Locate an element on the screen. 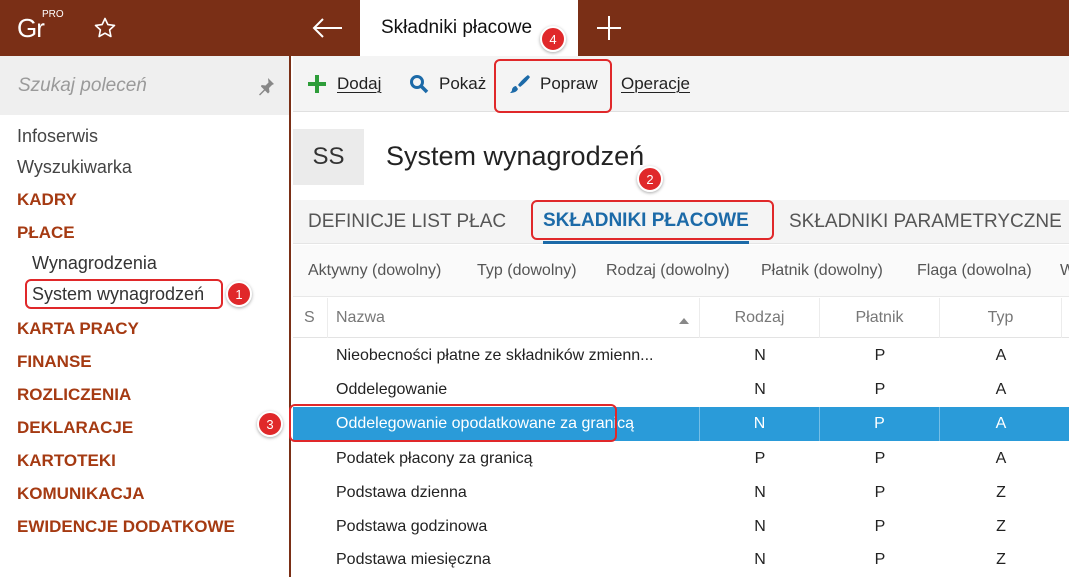 This screenshot has width=1069, height=577. edit-button-label: Popraw is located at coordinates (569, 83).